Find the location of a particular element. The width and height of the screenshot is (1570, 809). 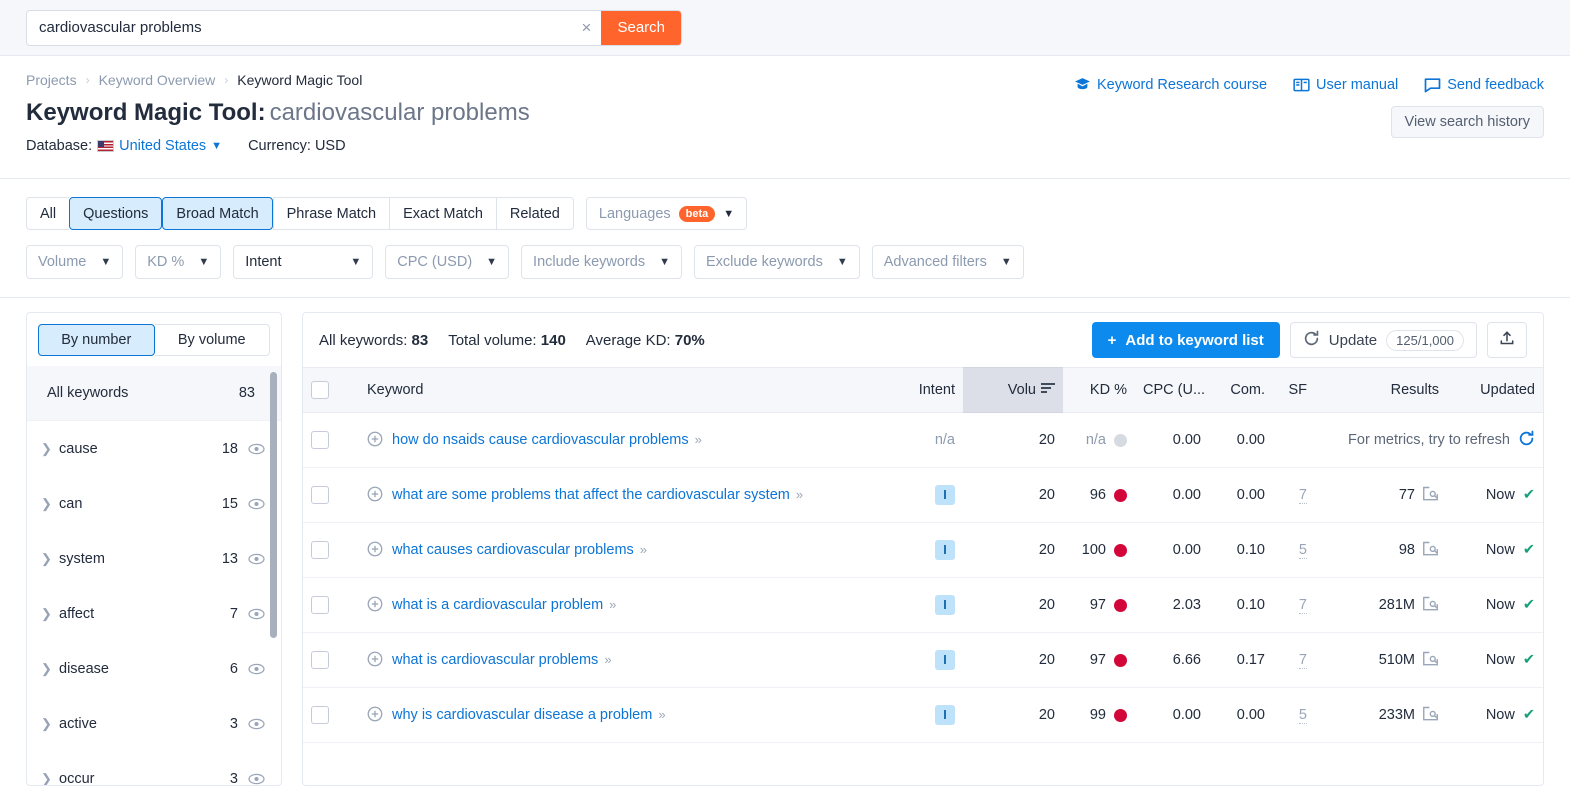

sidebar-item-affect: ❯ affect 7 is located at coordinates (154, 613).